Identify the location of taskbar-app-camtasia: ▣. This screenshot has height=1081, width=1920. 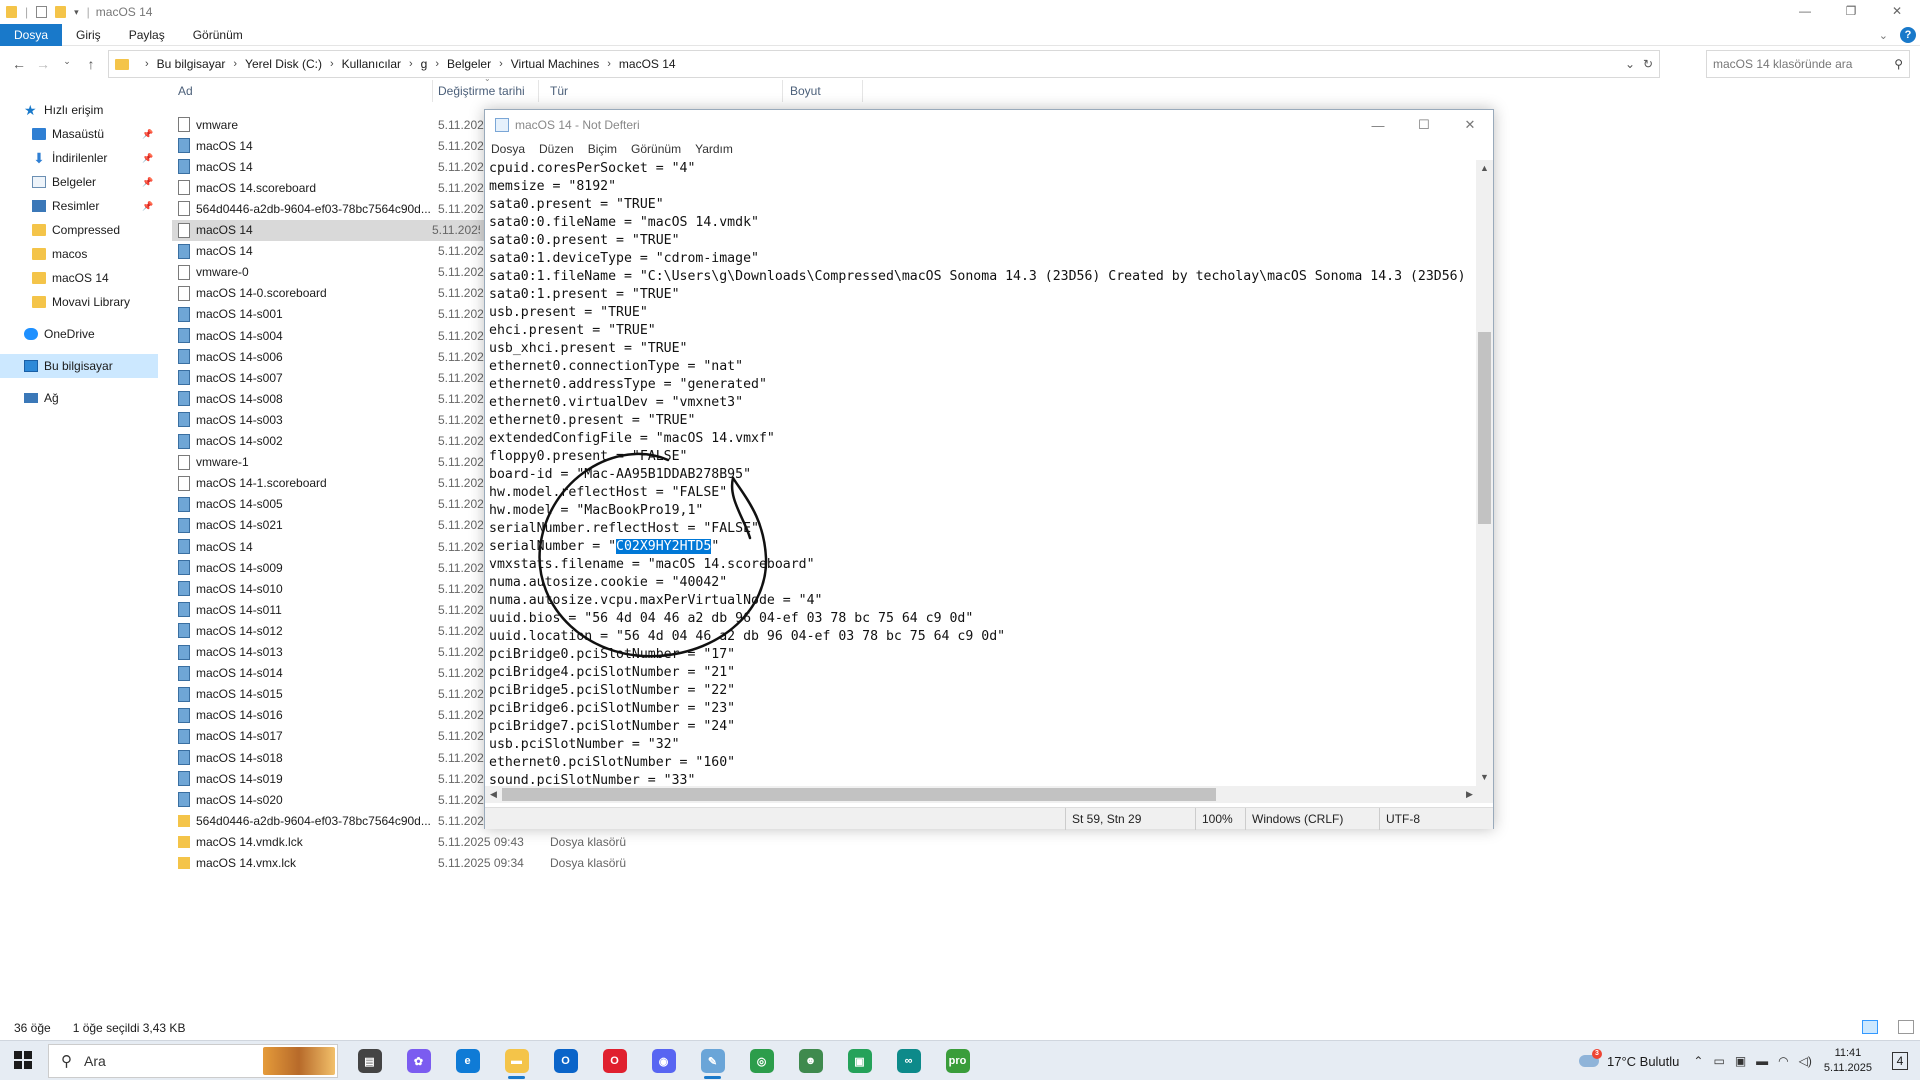
(859, 1061).